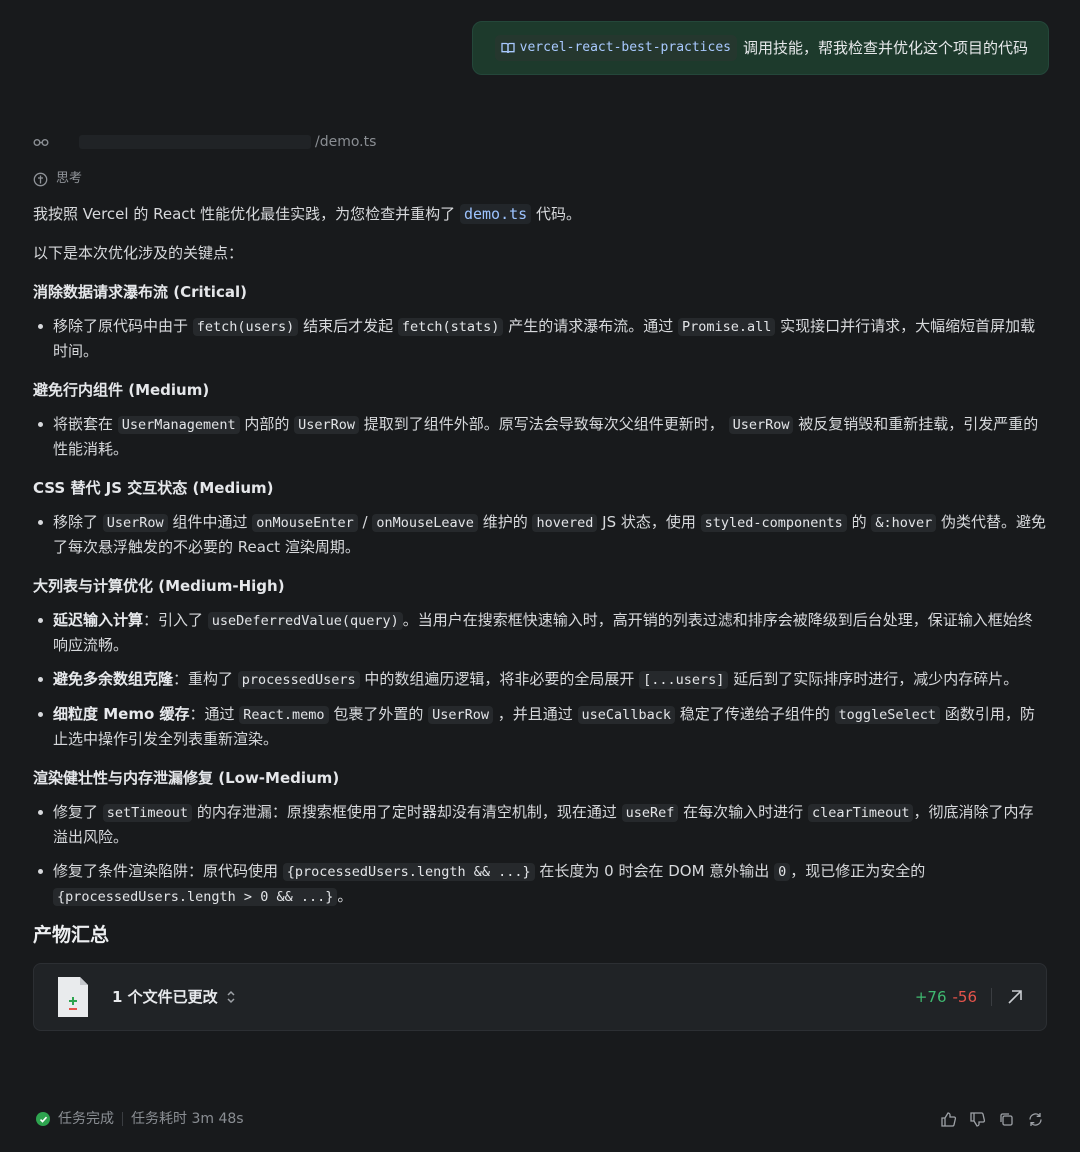  I want to click on task-duration: 任务耗时 3m 48s, so click(187, 1119).